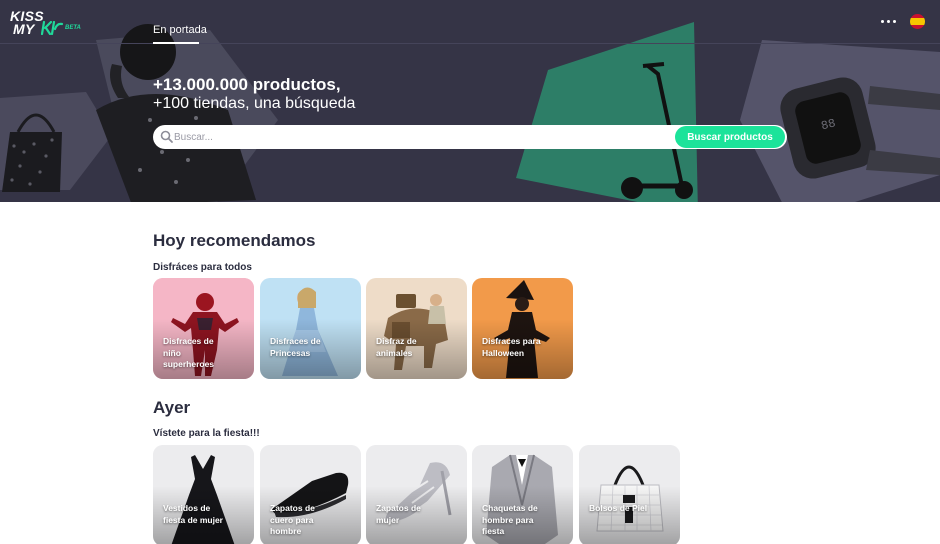  Describe the element at coordinates (522, 494) in the screenshot. I see `category-card-party-jackets: Chaquetas de hombre para fiesta` at that location.